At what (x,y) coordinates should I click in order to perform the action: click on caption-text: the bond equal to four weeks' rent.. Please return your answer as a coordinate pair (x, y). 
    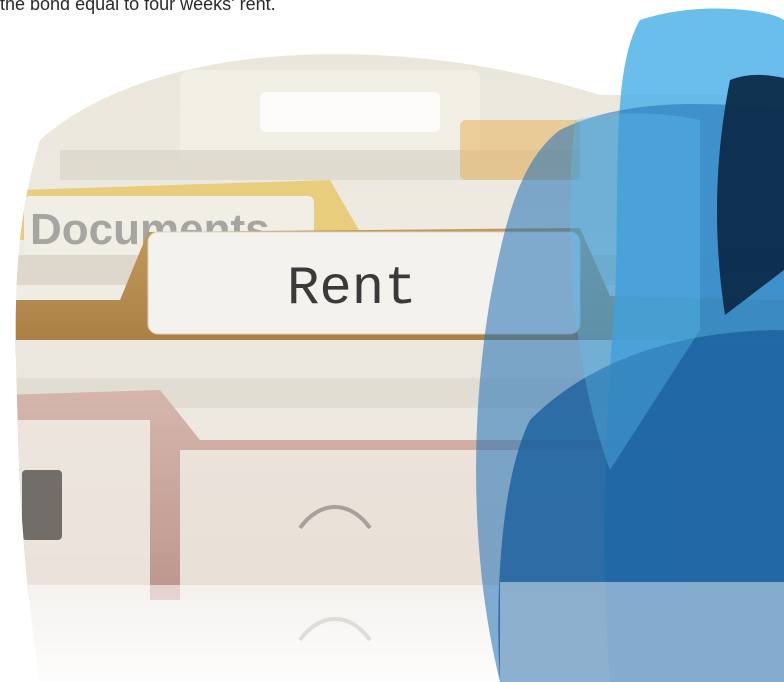
    Looking at the image, I should click on (138, 7).